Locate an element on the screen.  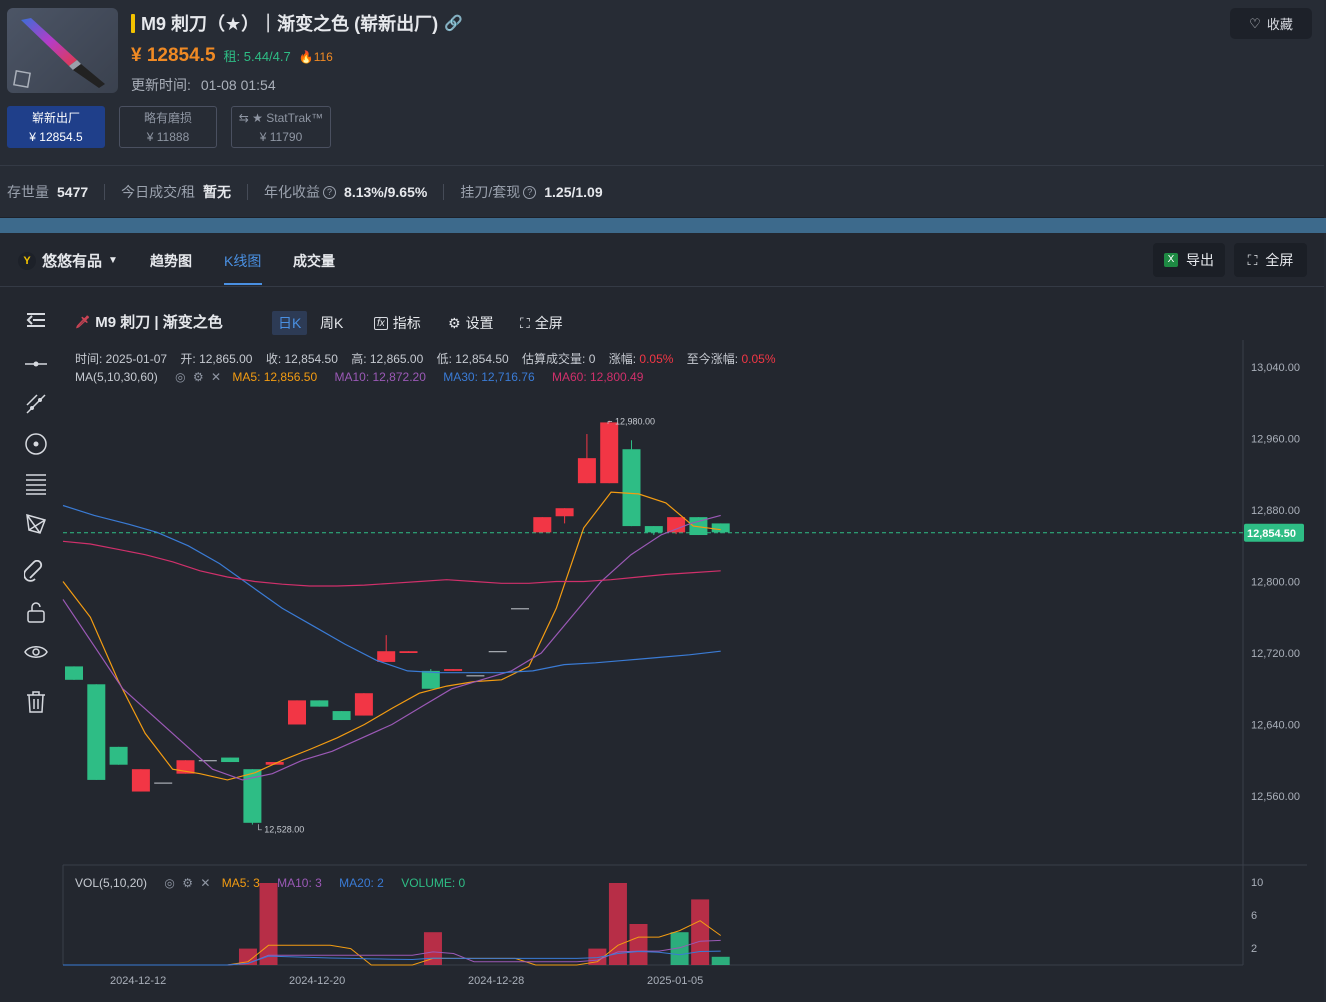
price-tick-label: 12,960.00 is located at coordinates (1275, 440).